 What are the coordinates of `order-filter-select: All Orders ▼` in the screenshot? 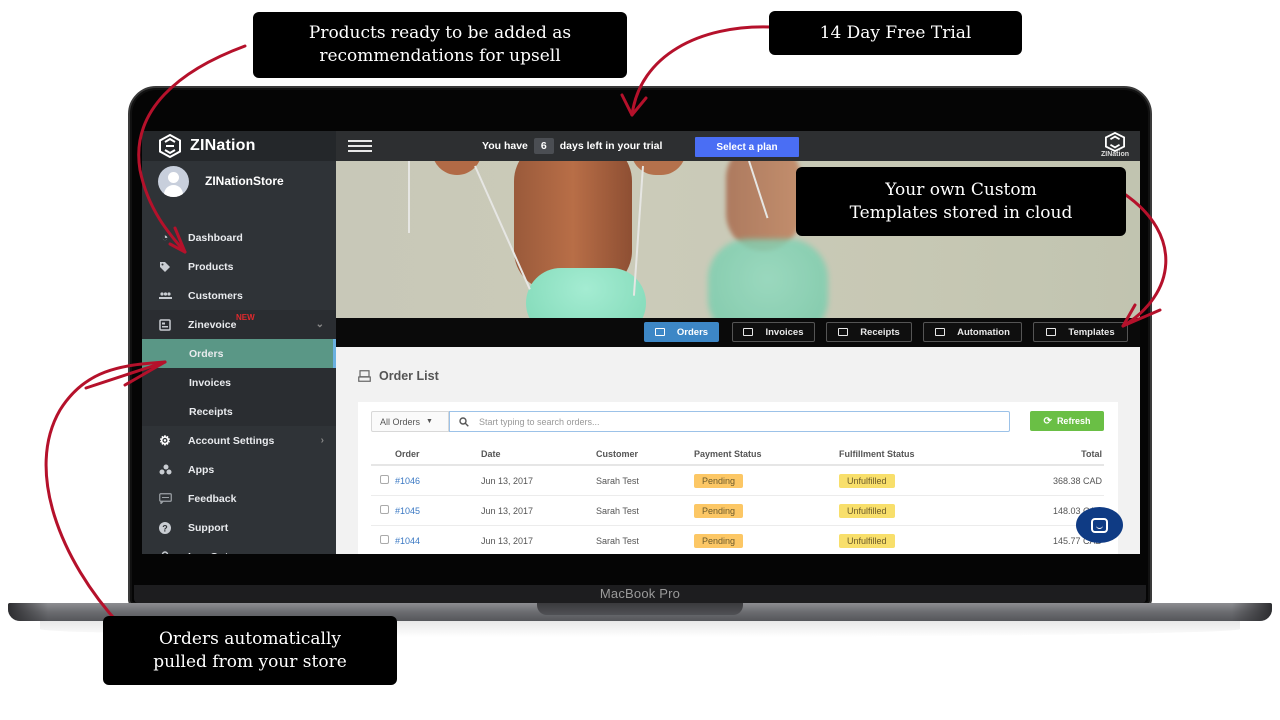 It's located at (410, 421).